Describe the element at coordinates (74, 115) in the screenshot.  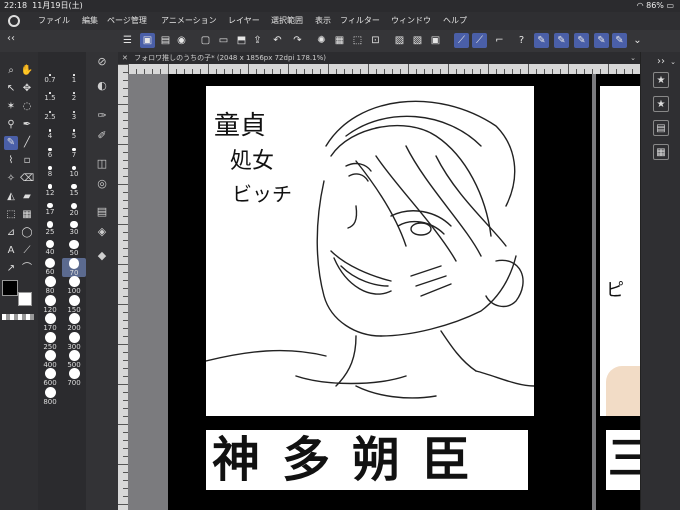
I see `brush-size-3: 3` at that location.